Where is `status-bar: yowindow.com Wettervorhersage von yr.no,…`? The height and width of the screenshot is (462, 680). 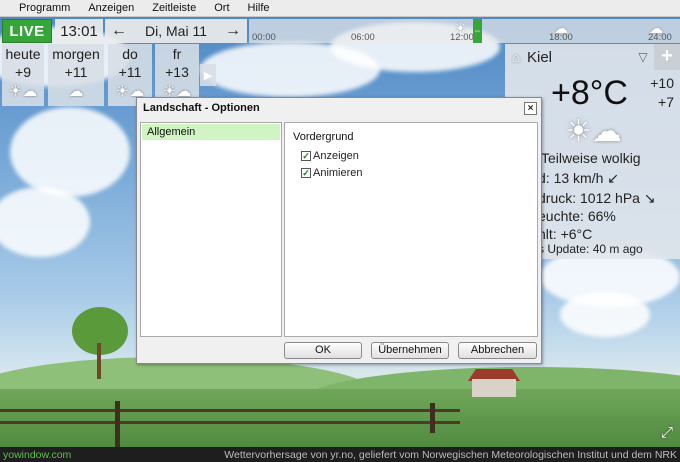 status-bar: yowindow.com Wettervorhersage von yr.no,… is located at coordinates (340, 454).